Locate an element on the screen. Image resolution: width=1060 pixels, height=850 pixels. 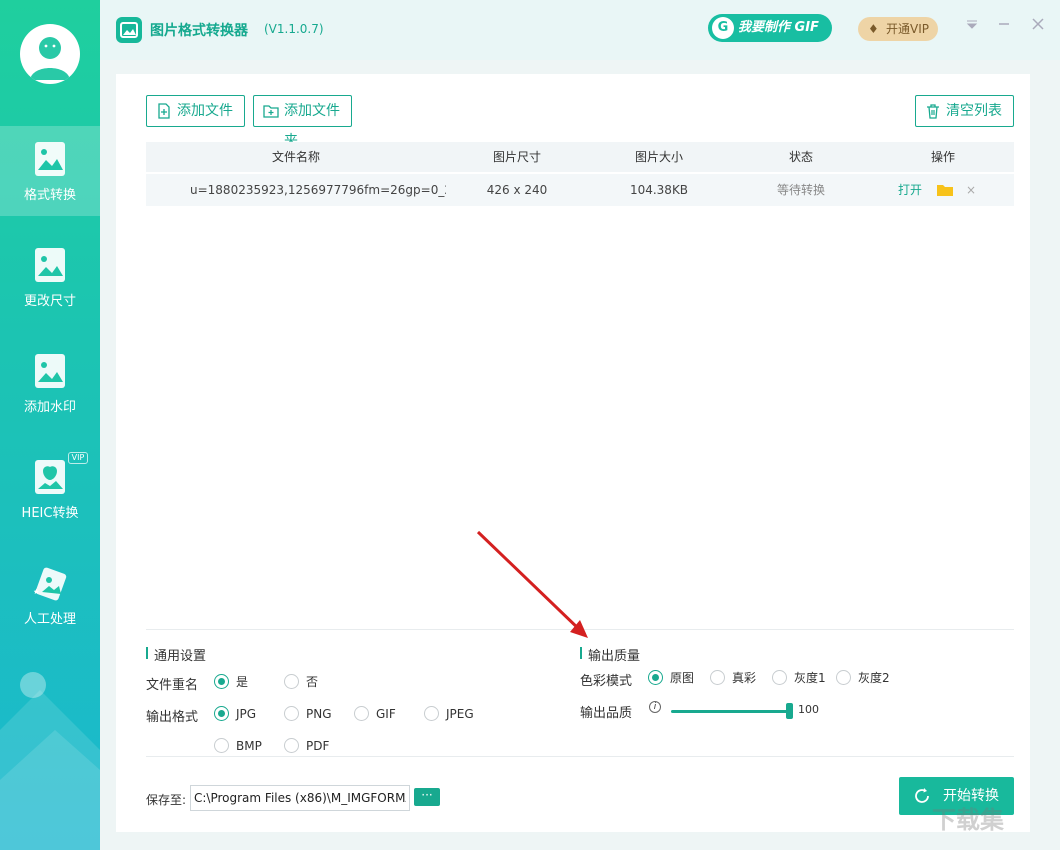
menu-dropdown-icon is located at coordinates (972, 26).